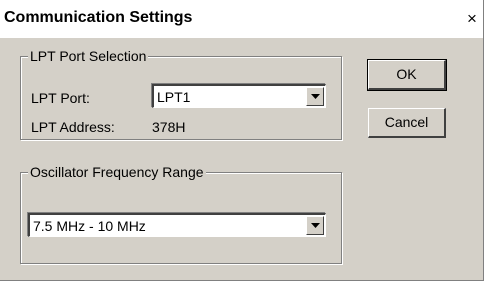 The width and height of the screenshot is (484, 281). What do you see at coordinates (89, 226) in the screenshot?
I see `oscillator-frequency-value: 7.5 MHz - 10 MHz` at bounding box center [89, 226].